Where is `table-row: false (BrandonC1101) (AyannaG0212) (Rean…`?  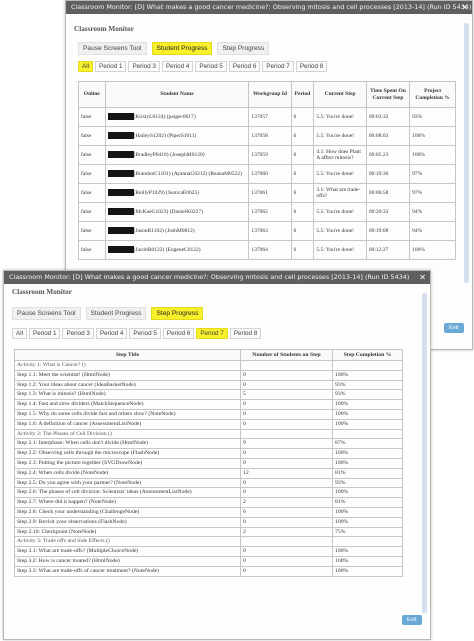
table-row: false (BrandonC1101) (AyannaG0212) (Rean… is located at coordinates (267, 174).